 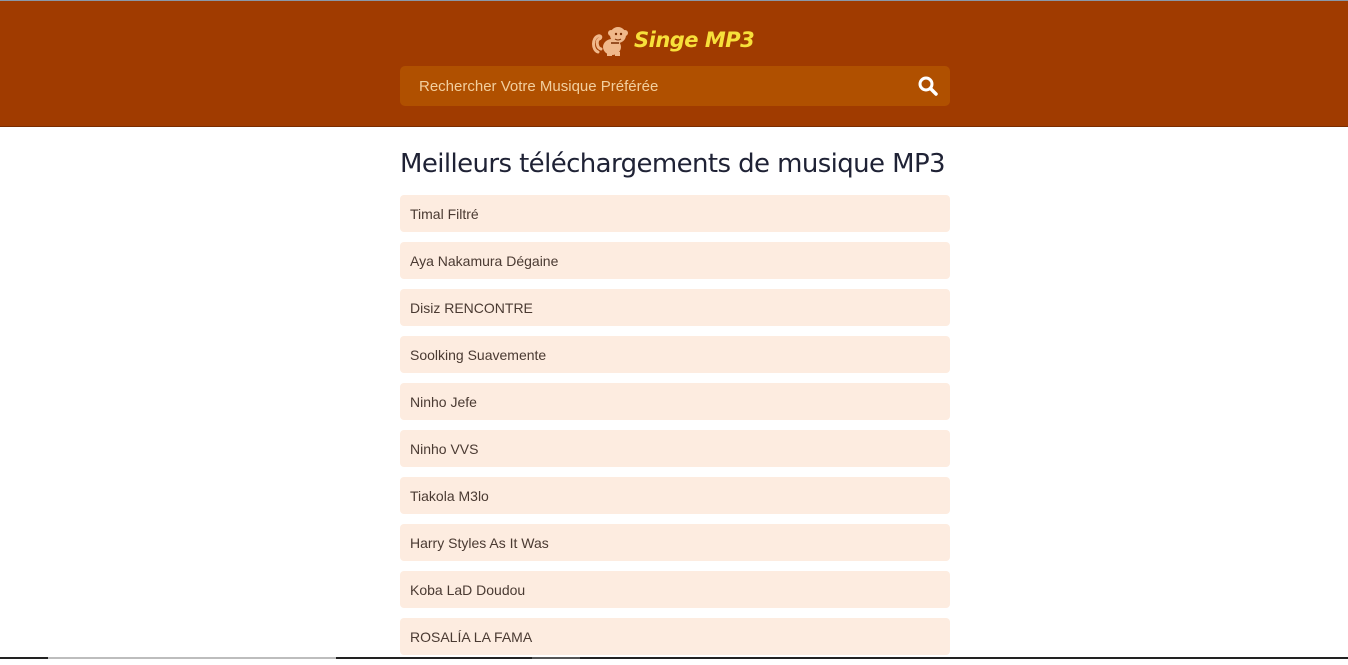 I want to click on track-item: Timal Filtré, so click(x=675, y=213).